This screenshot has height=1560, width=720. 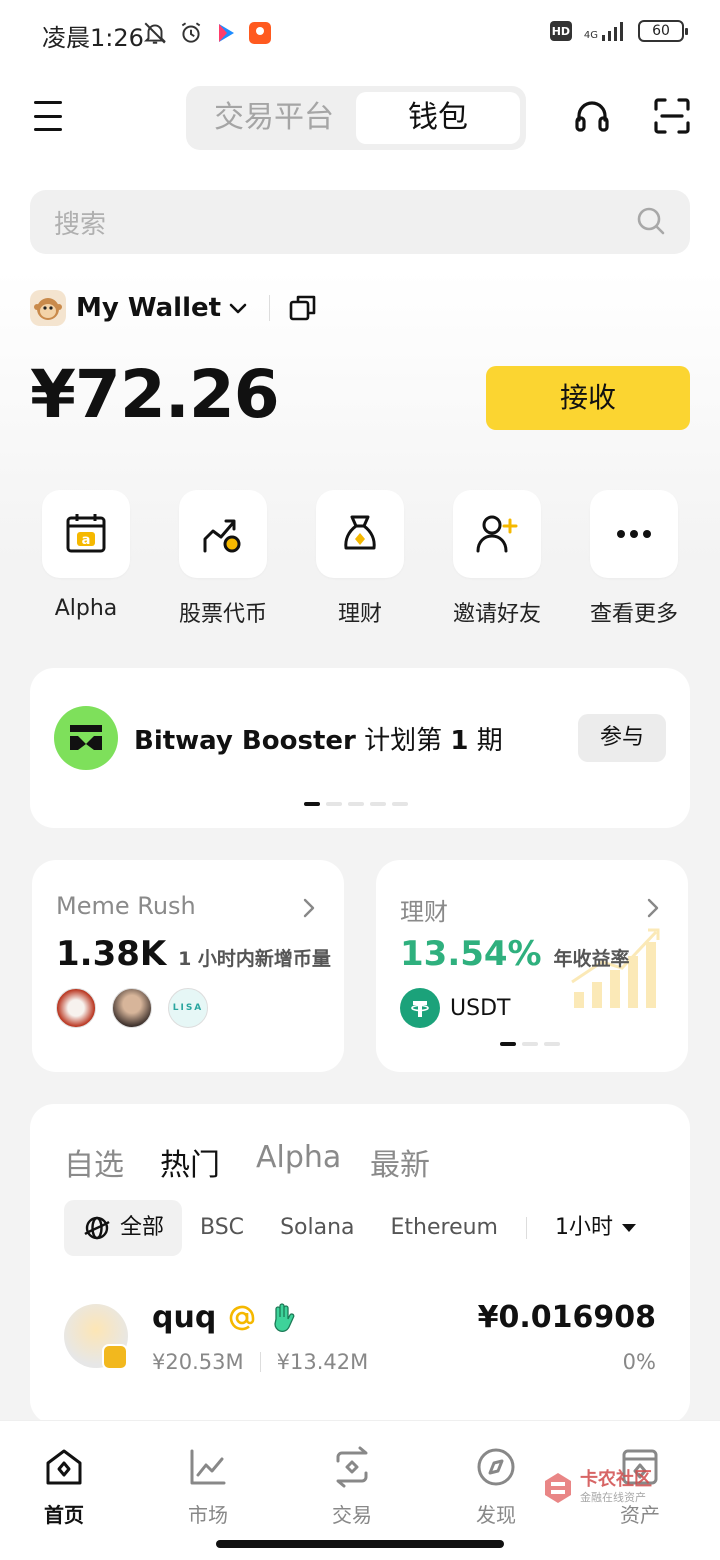 I want to click on new-token-count: 1.38K, so click(x=111, y=954).